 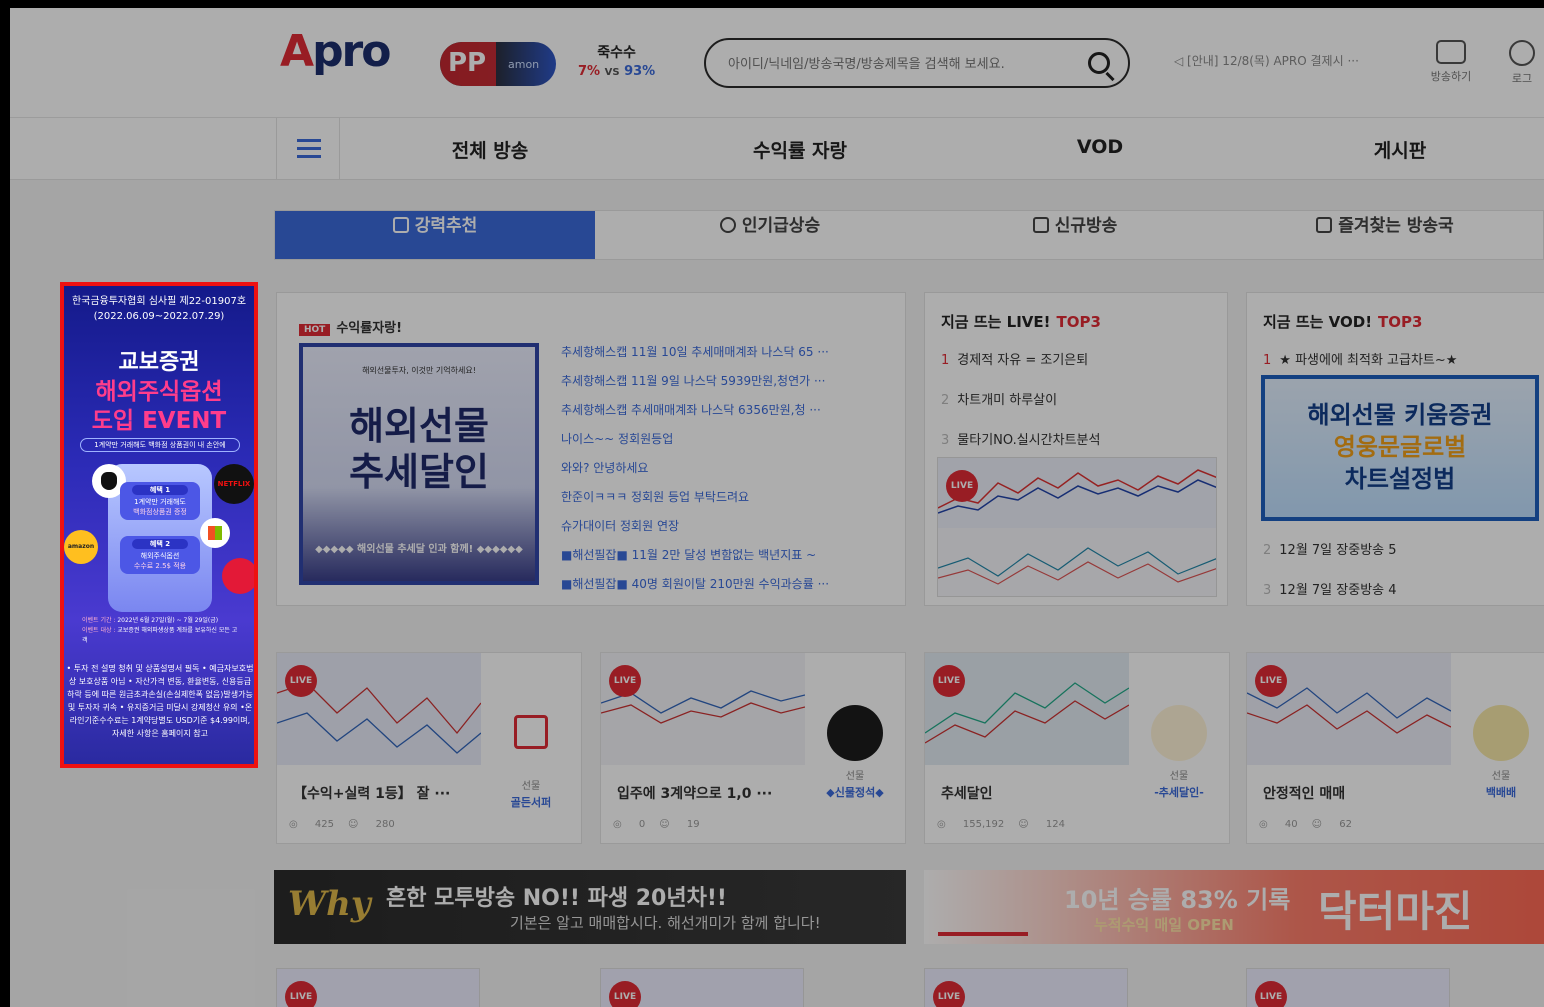 What do you see at coordinates (1099, 63) in the screenshot?
I see `search-icon` at bounding box center [1099, 63].